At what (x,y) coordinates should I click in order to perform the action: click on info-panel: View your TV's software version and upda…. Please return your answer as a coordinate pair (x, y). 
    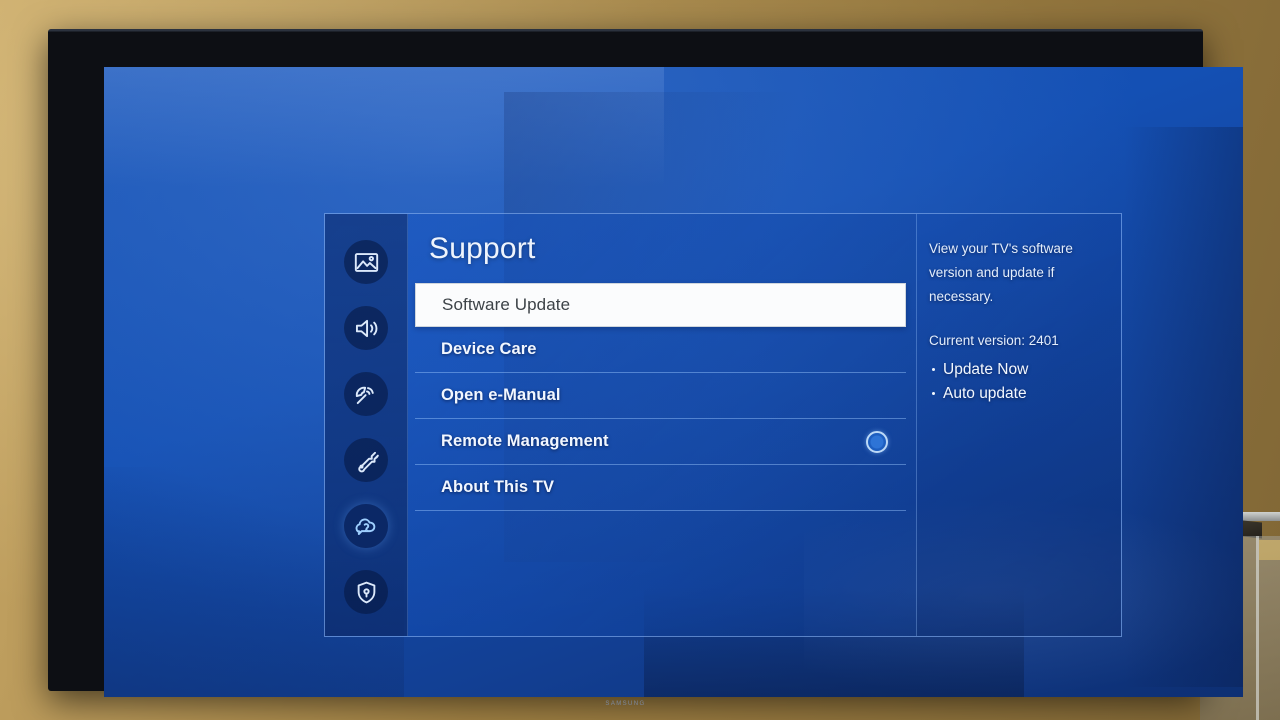
    Looking at the image, I should click on (1018, 425).